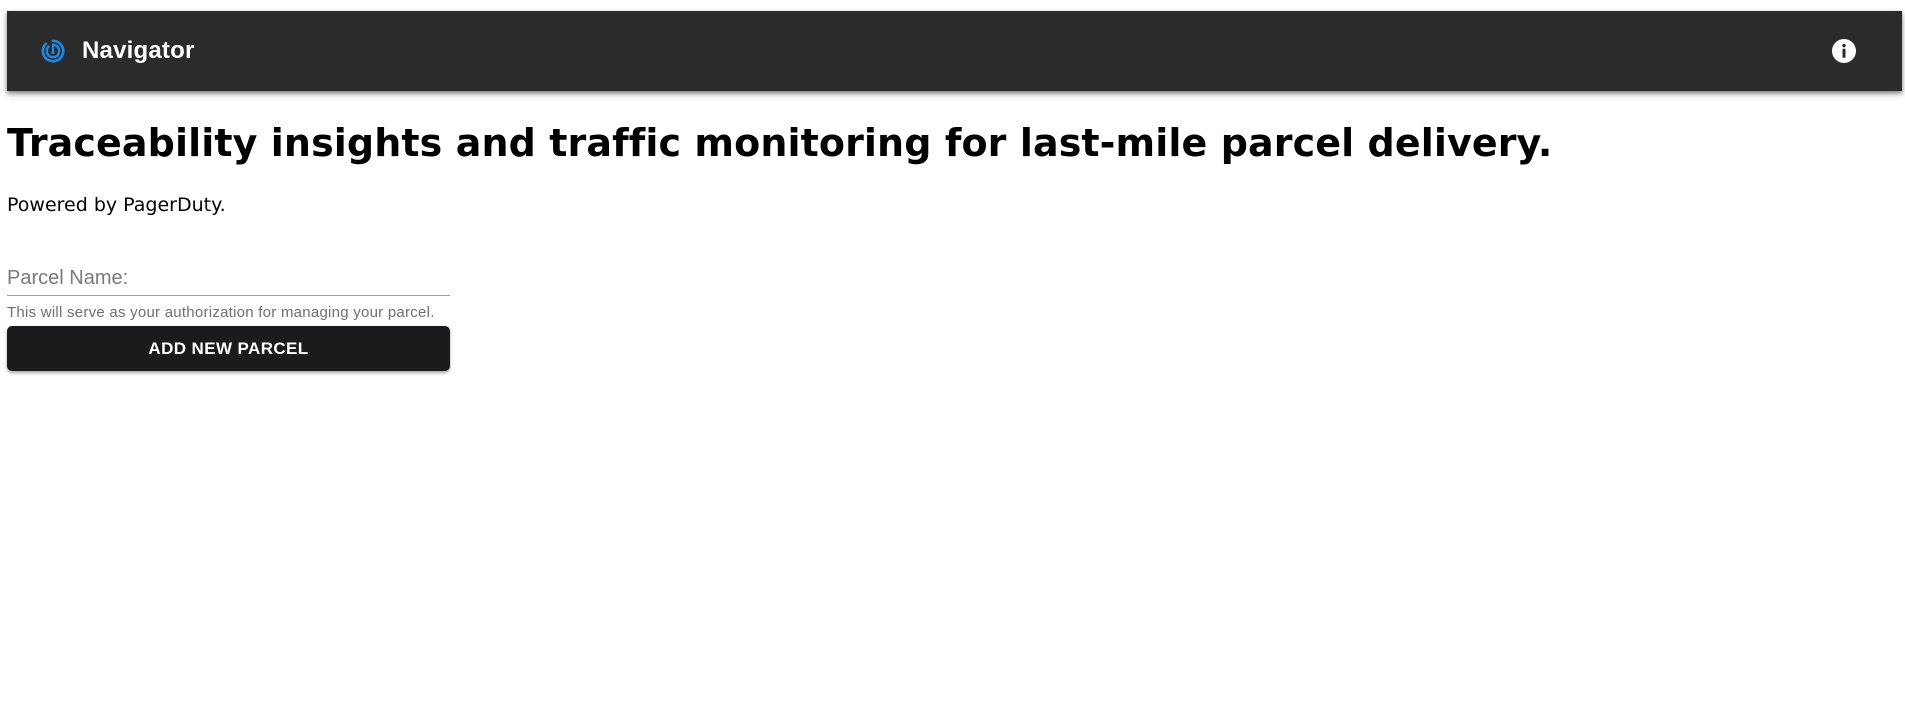 This screenshot has width=1905, height=705. I want to click on app-title: Navigator, so click(138, 50).